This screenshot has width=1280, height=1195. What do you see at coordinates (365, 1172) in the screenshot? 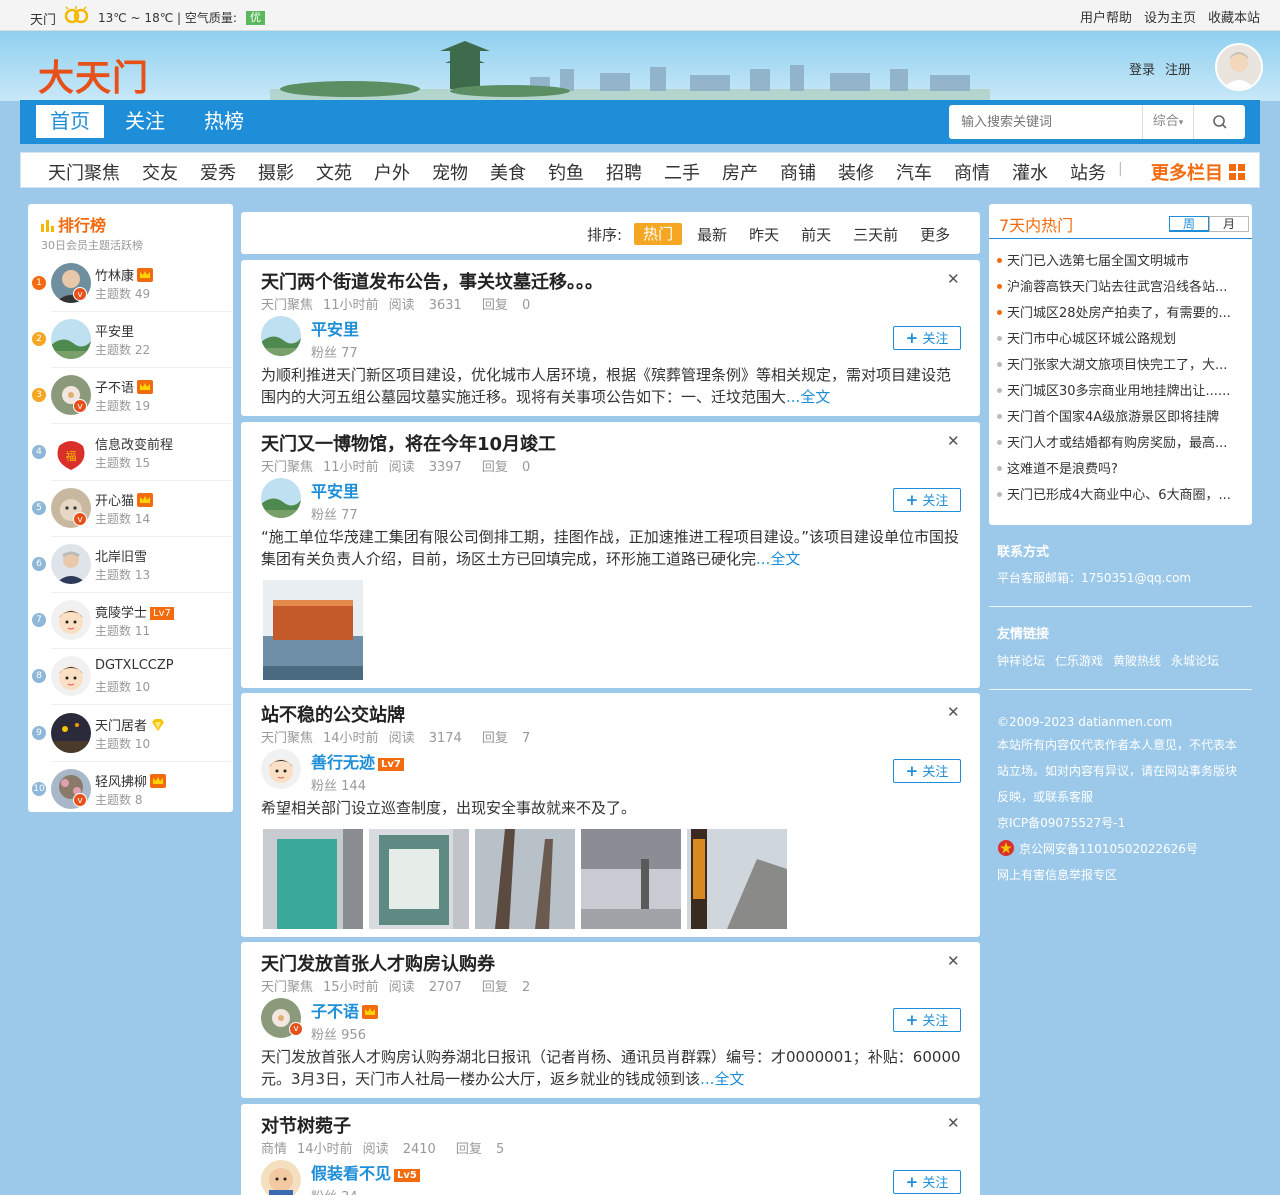
I see `author-name: 假装看不见 Lv5` at bounding box center [365, 1172].